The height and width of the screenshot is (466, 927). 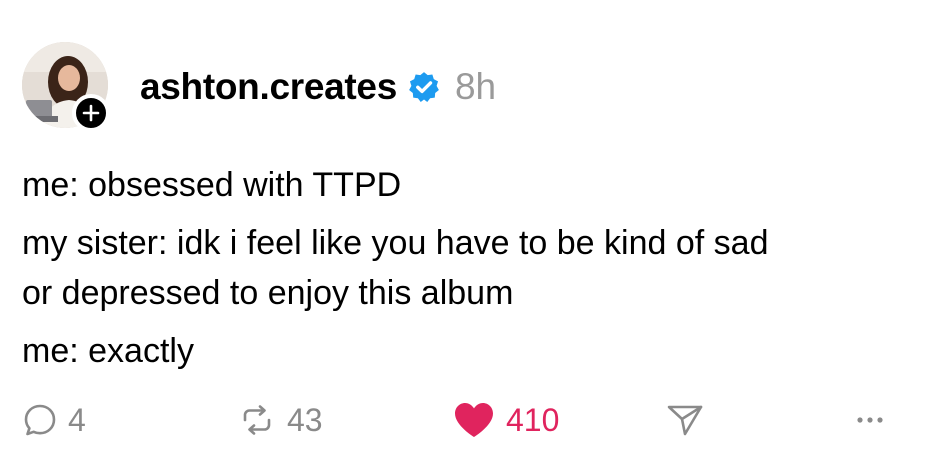 I want to click on verified-badge-icon, so click(x=424, y=87).